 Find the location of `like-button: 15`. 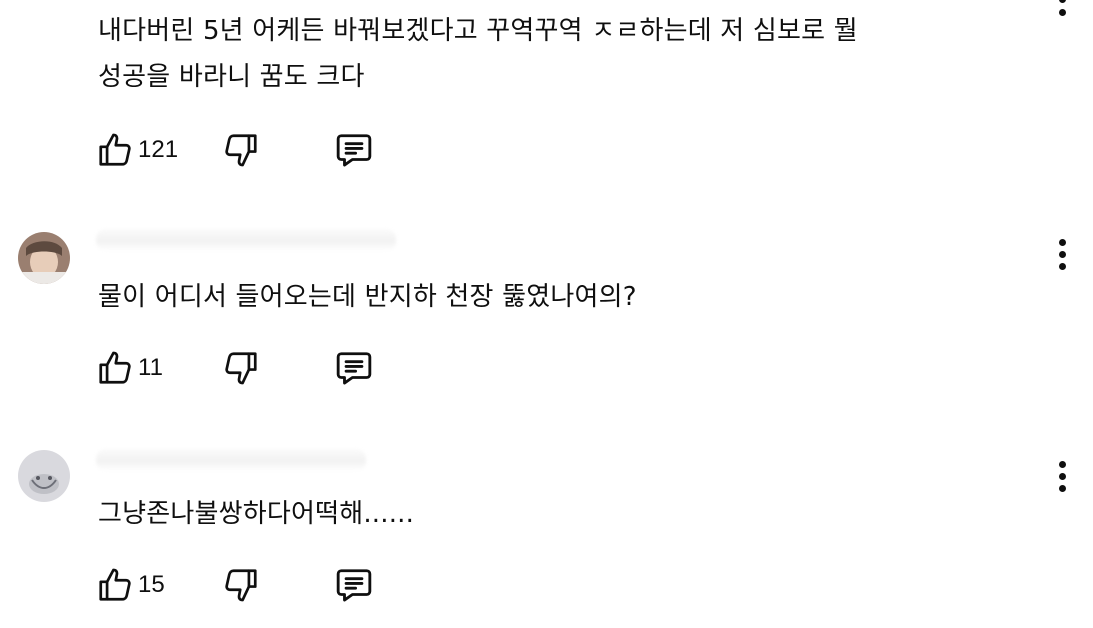

like-button: 15 is located at coordinates (130, 585).